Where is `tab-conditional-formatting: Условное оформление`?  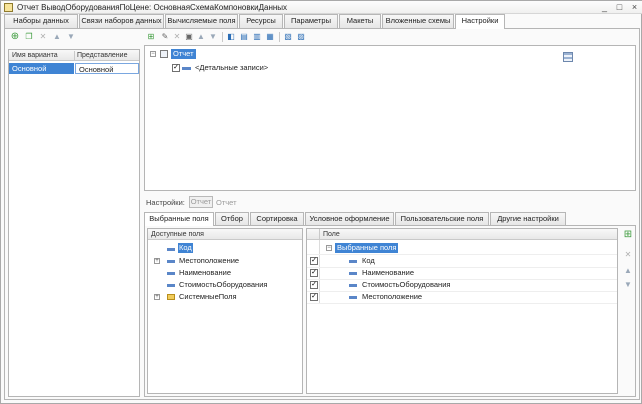
tab-conditional-formatting: Условное оформление is located at coordinates (349, 218).